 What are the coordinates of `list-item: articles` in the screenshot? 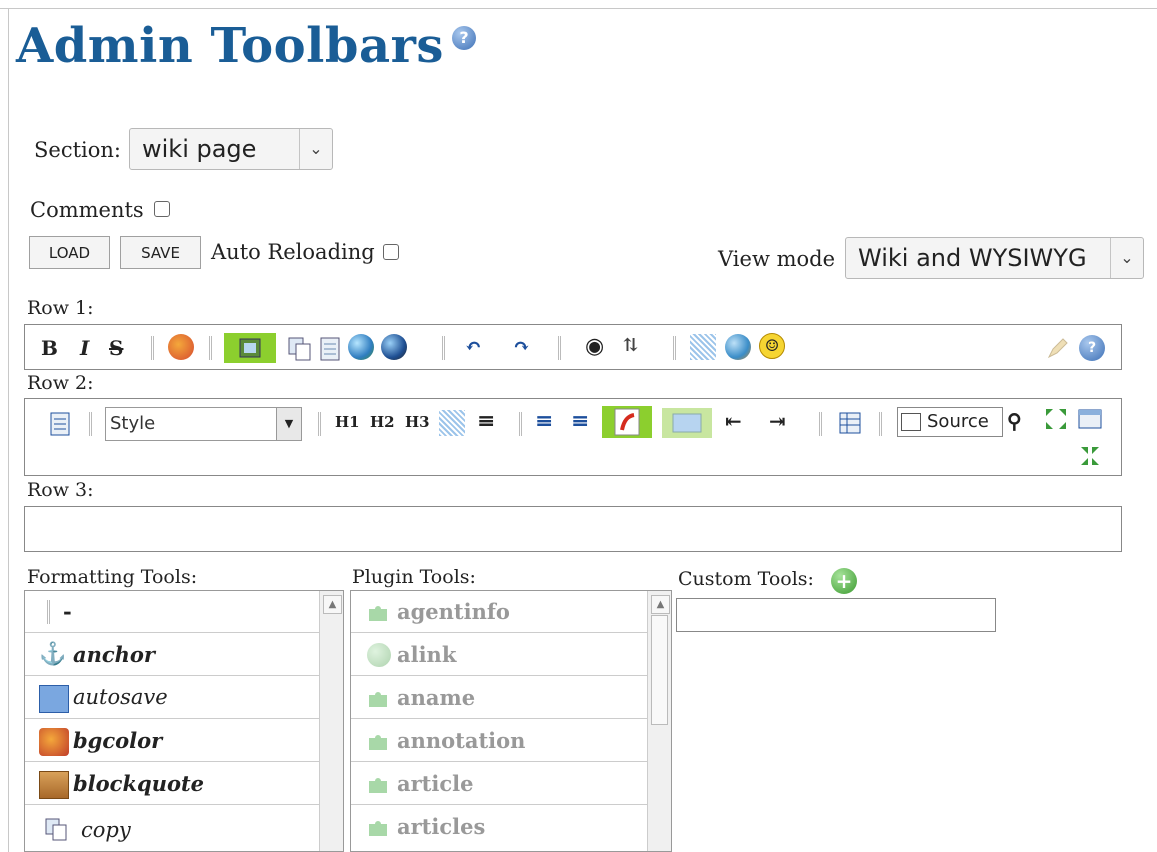 It's located at (500, 827).